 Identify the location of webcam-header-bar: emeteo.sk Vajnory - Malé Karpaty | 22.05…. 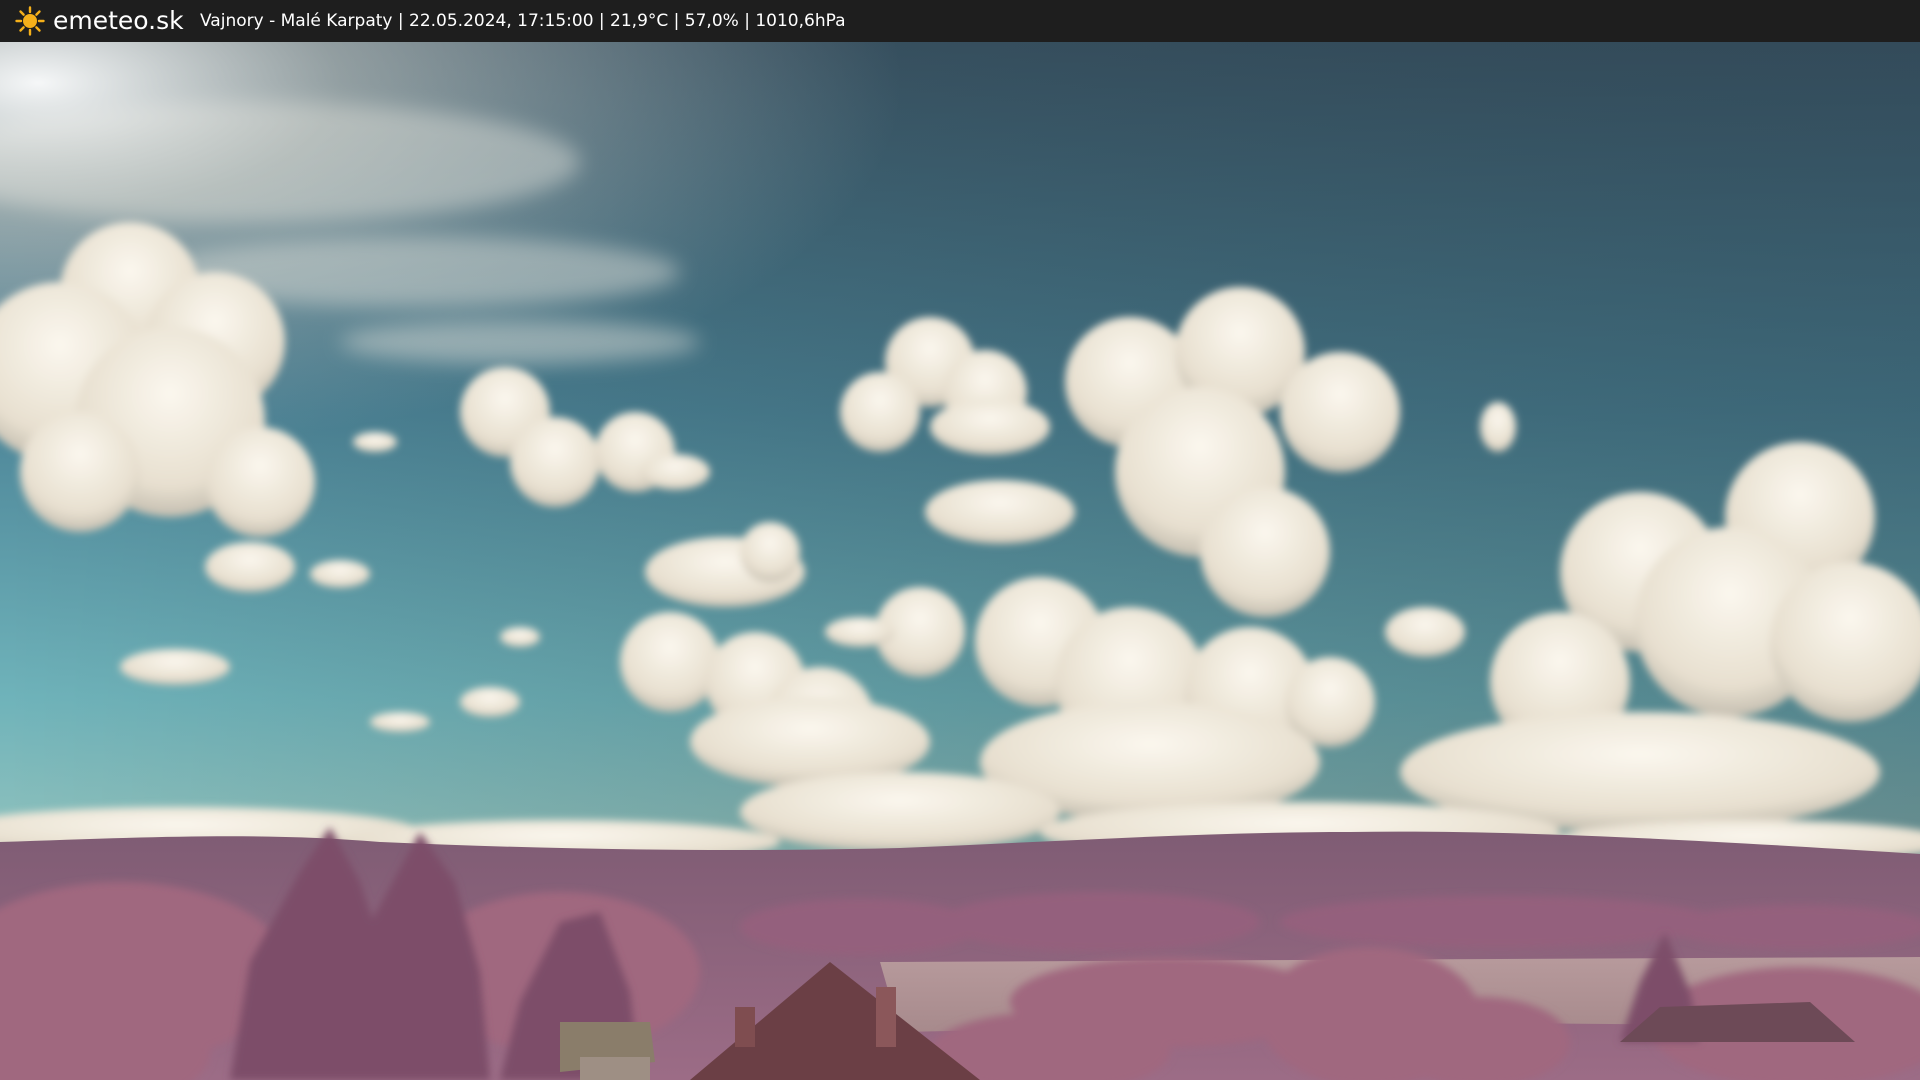
(960, 21).